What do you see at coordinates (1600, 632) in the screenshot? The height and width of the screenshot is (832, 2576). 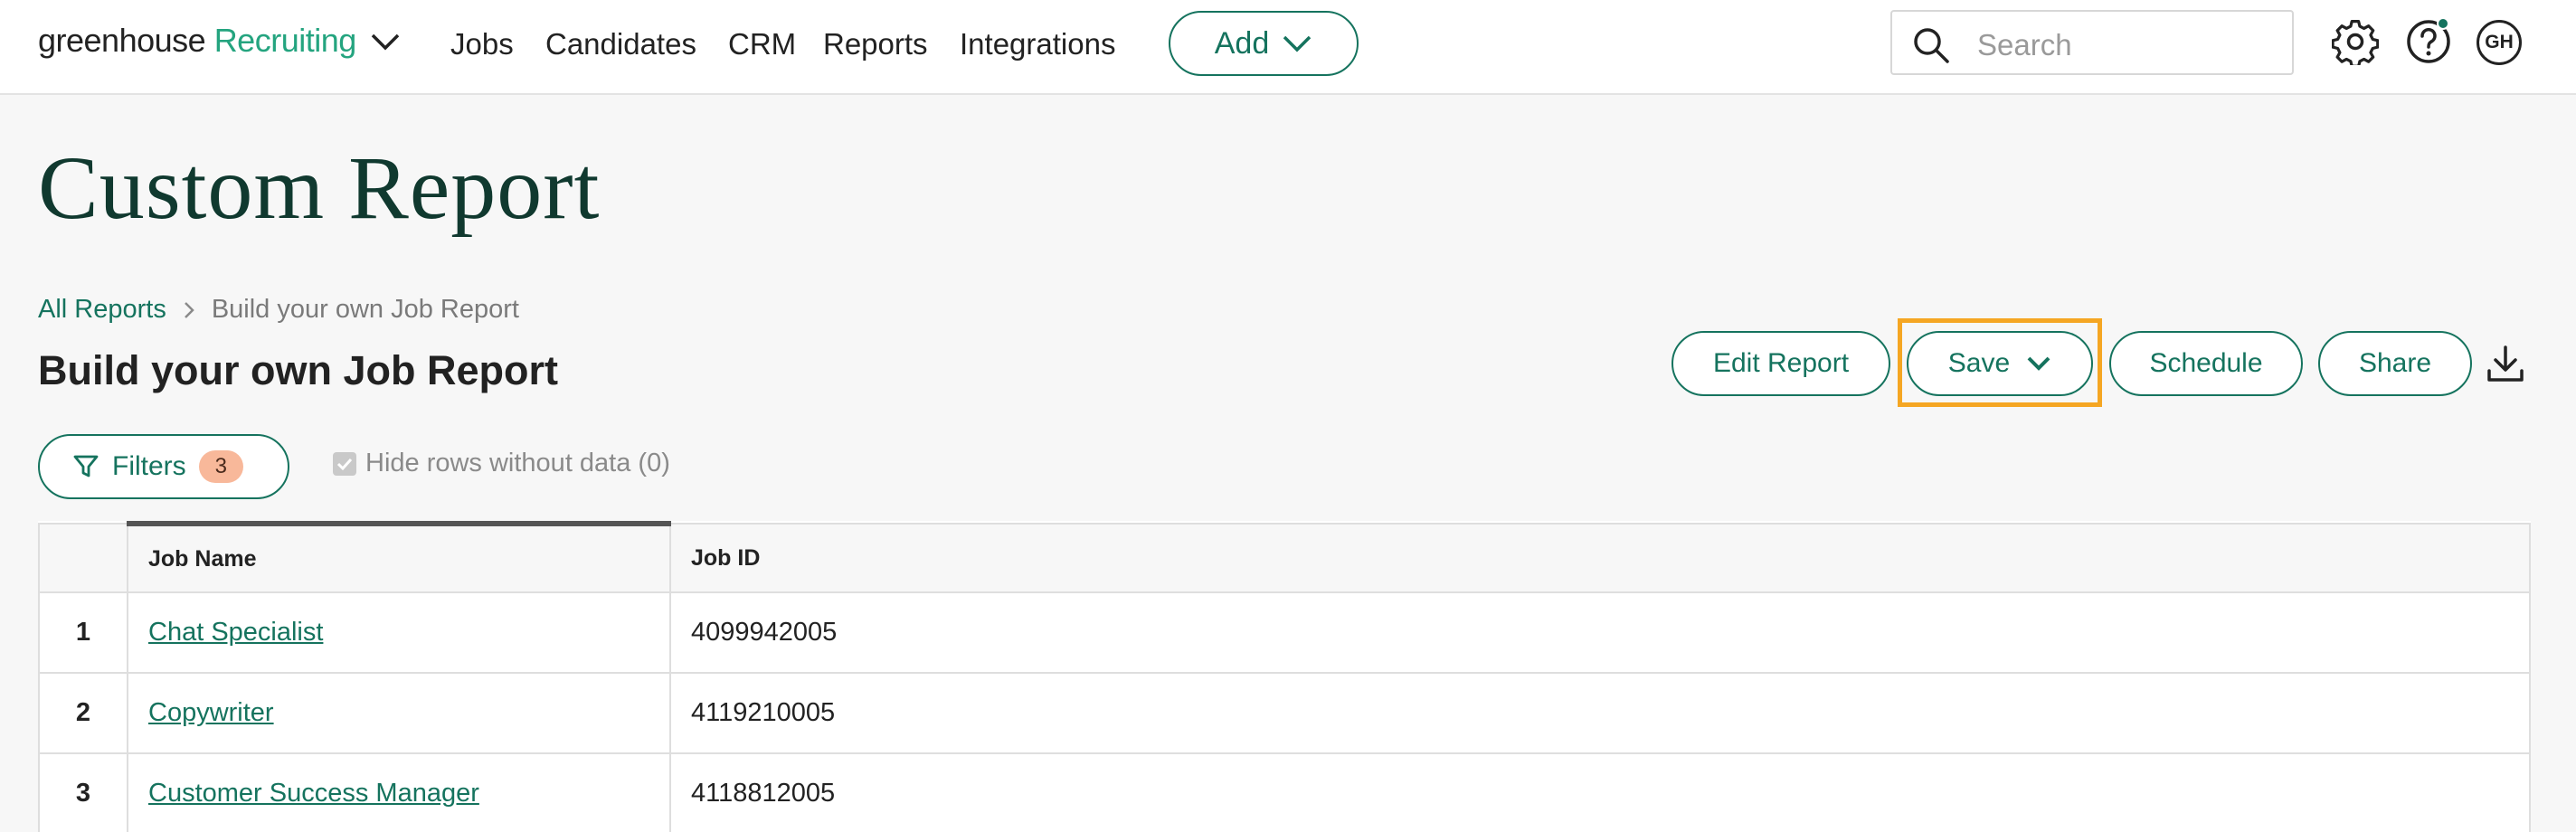 I see `job-id-cell: 4099942005` at bounding box center [1600, 632].